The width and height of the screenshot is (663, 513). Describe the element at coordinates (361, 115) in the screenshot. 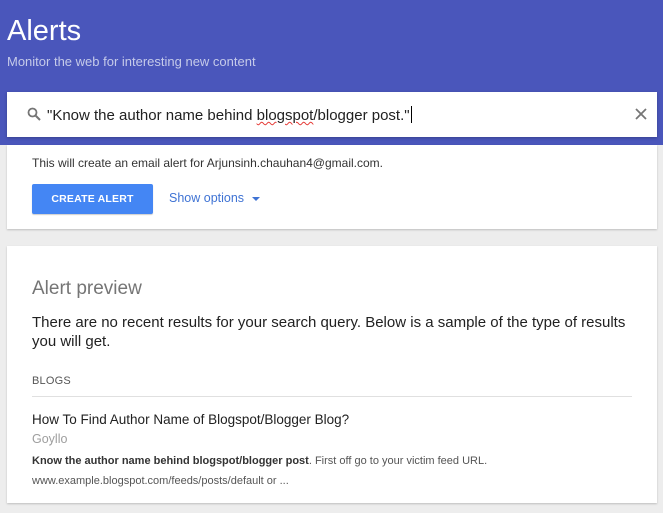

I see `query-text-end: /blogger post."` at that location.